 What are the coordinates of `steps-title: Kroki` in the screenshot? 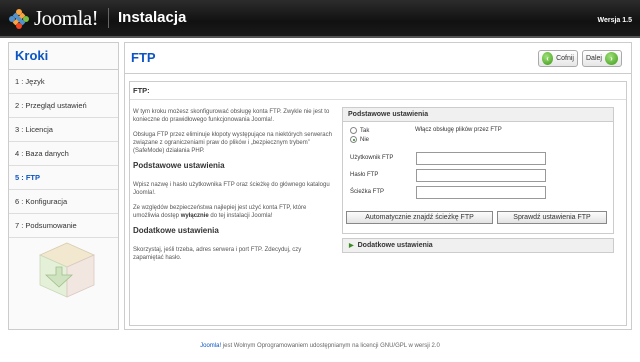 It's located at (63, 56).